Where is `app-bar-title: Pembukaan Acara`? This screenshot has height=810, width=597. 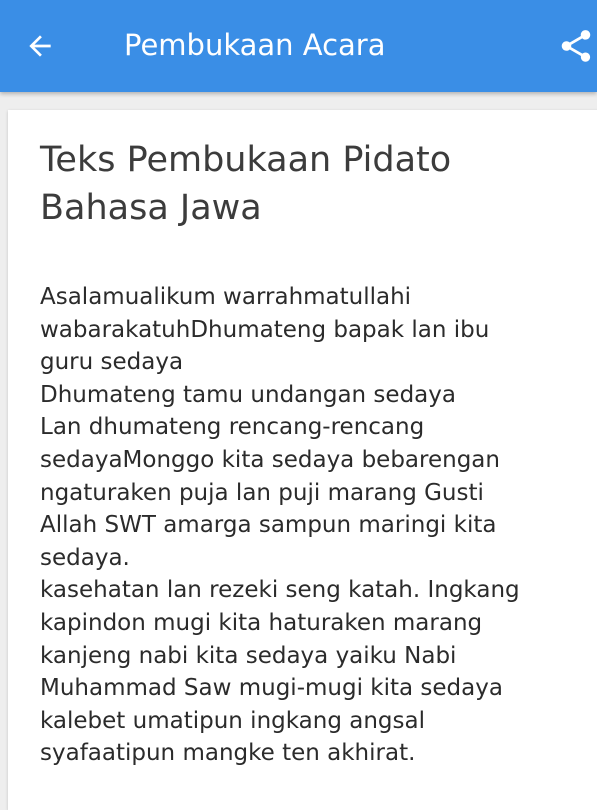
app-bar-title: Pembukaan Acara is located at coordinates (255, 45).